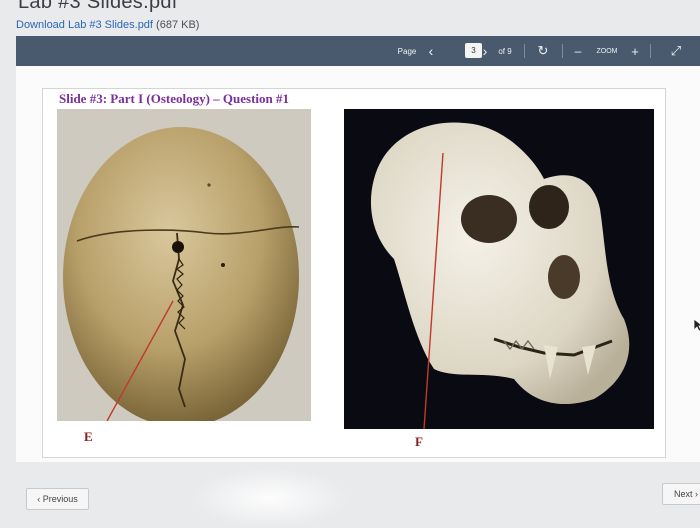 Image resolution: width=700 pixels, height=528 pixels. Describe the element at coordinates (88, 436) in the screenshot. I see `label-e: E` at that location.